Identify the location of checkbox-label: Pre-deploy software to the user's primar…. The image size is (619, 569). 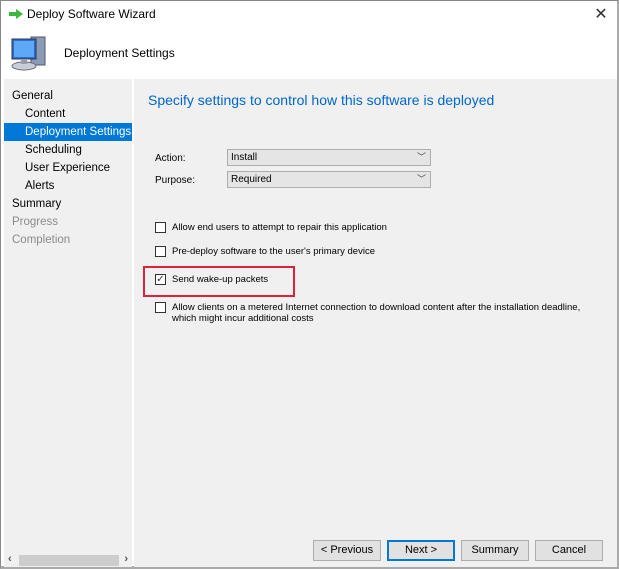
(273, 251).